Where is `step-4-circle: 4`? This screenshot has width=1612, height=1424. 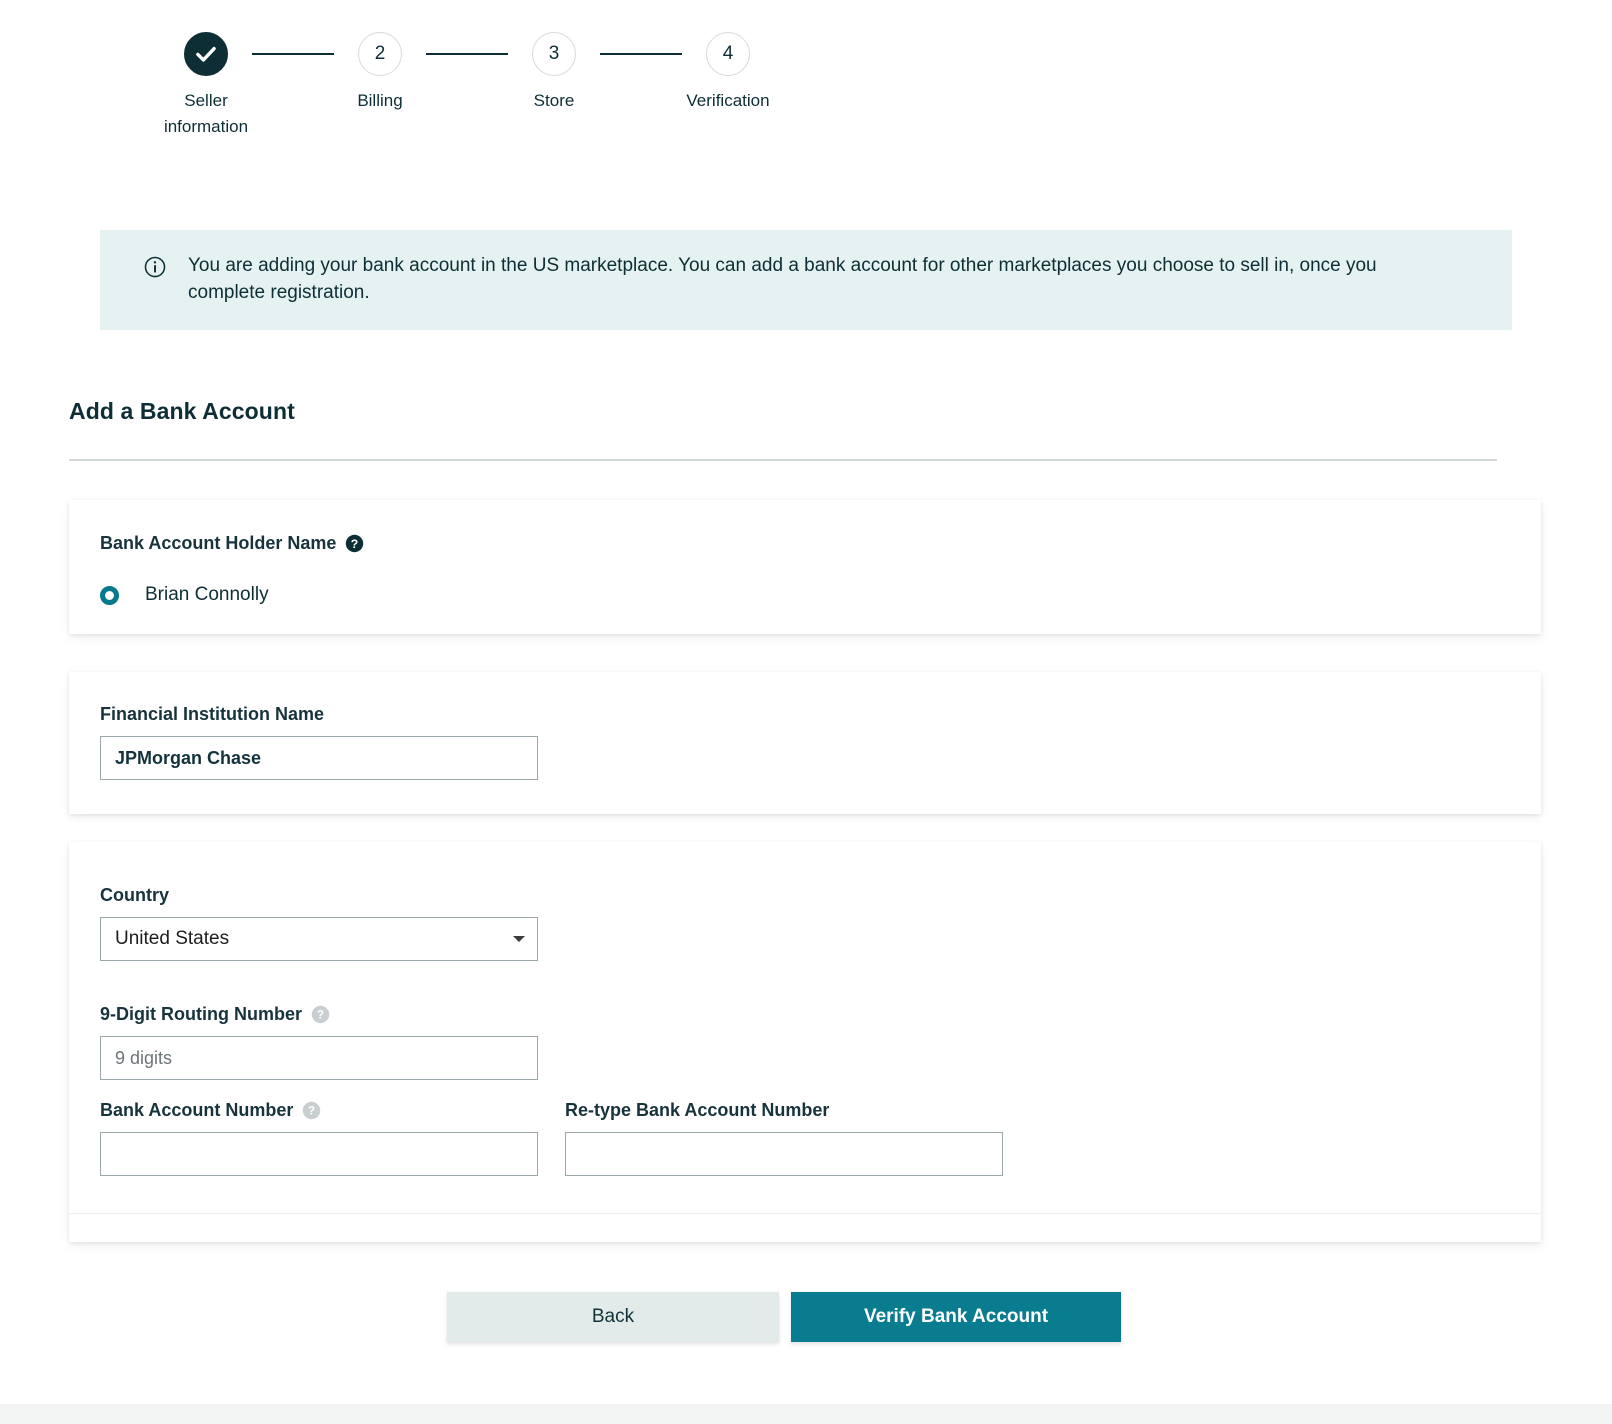
step-4-circle: 4 is located at coordinates (728, 54).